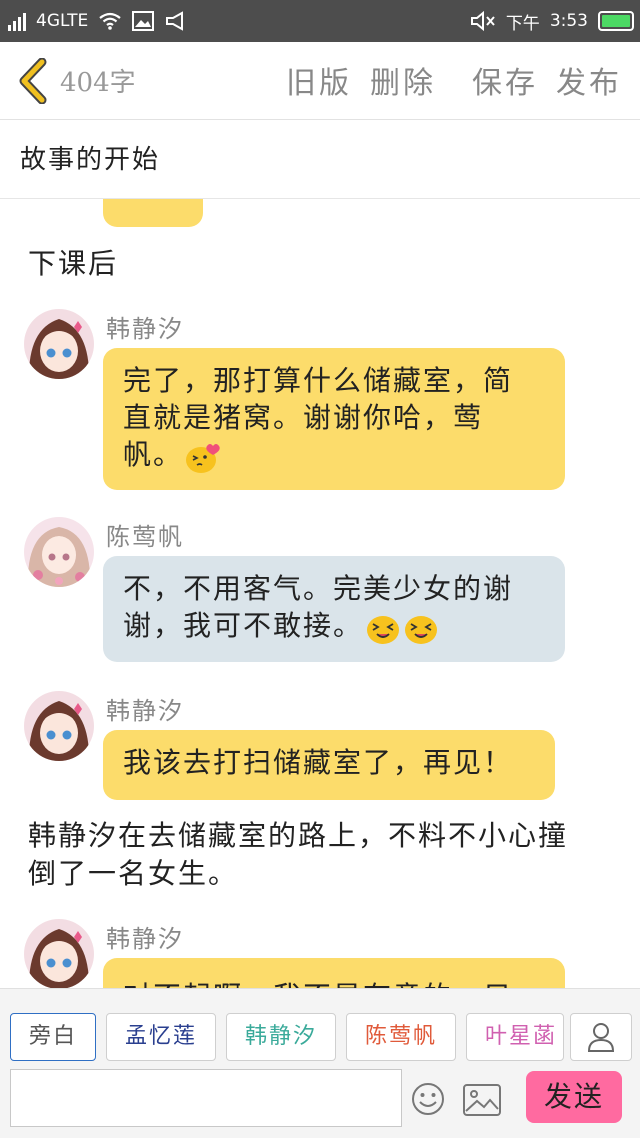 The width and height of the screenshot is (640, 1138). Describe the element at coordinates (34, 81) in the screenshot. I see `back-chevron-icon` at that location.